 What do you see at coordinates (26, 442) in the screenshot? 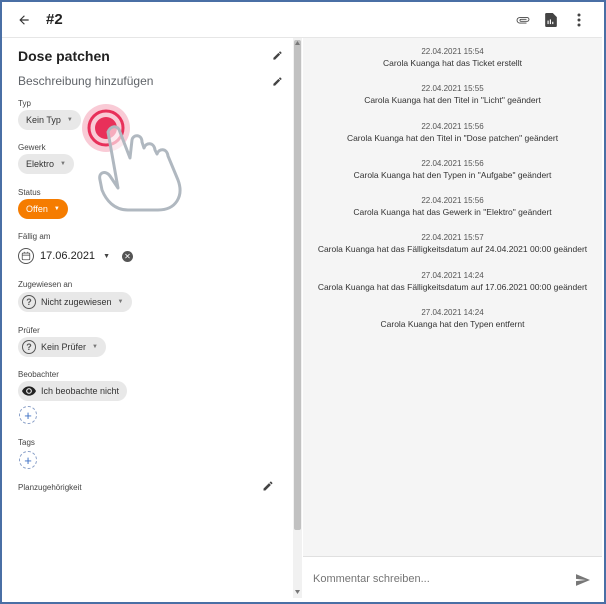
I see `tags-label: Tags` at bounding box center [26, 442].